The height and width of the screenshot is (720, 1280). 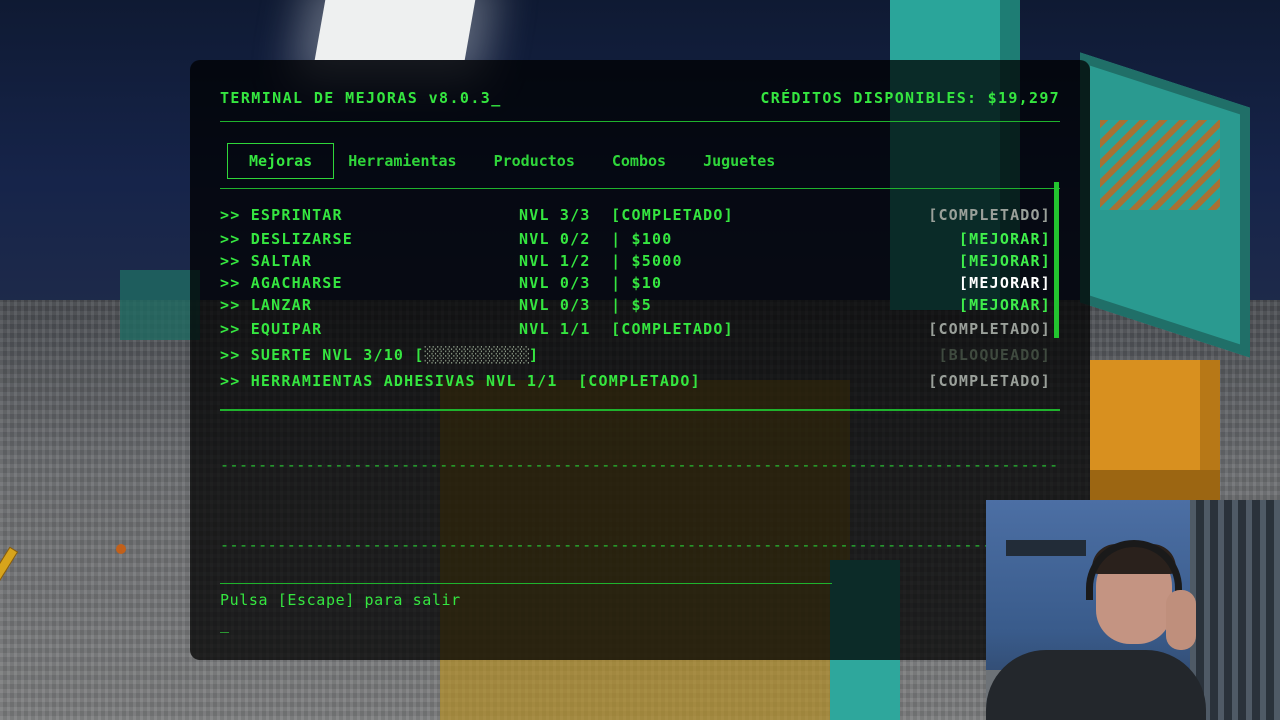 I want to click on upgrade-name: >> SUERTE NVL 3/10 [░░░░░░░░░░░░░], so click(x=379, y=355).